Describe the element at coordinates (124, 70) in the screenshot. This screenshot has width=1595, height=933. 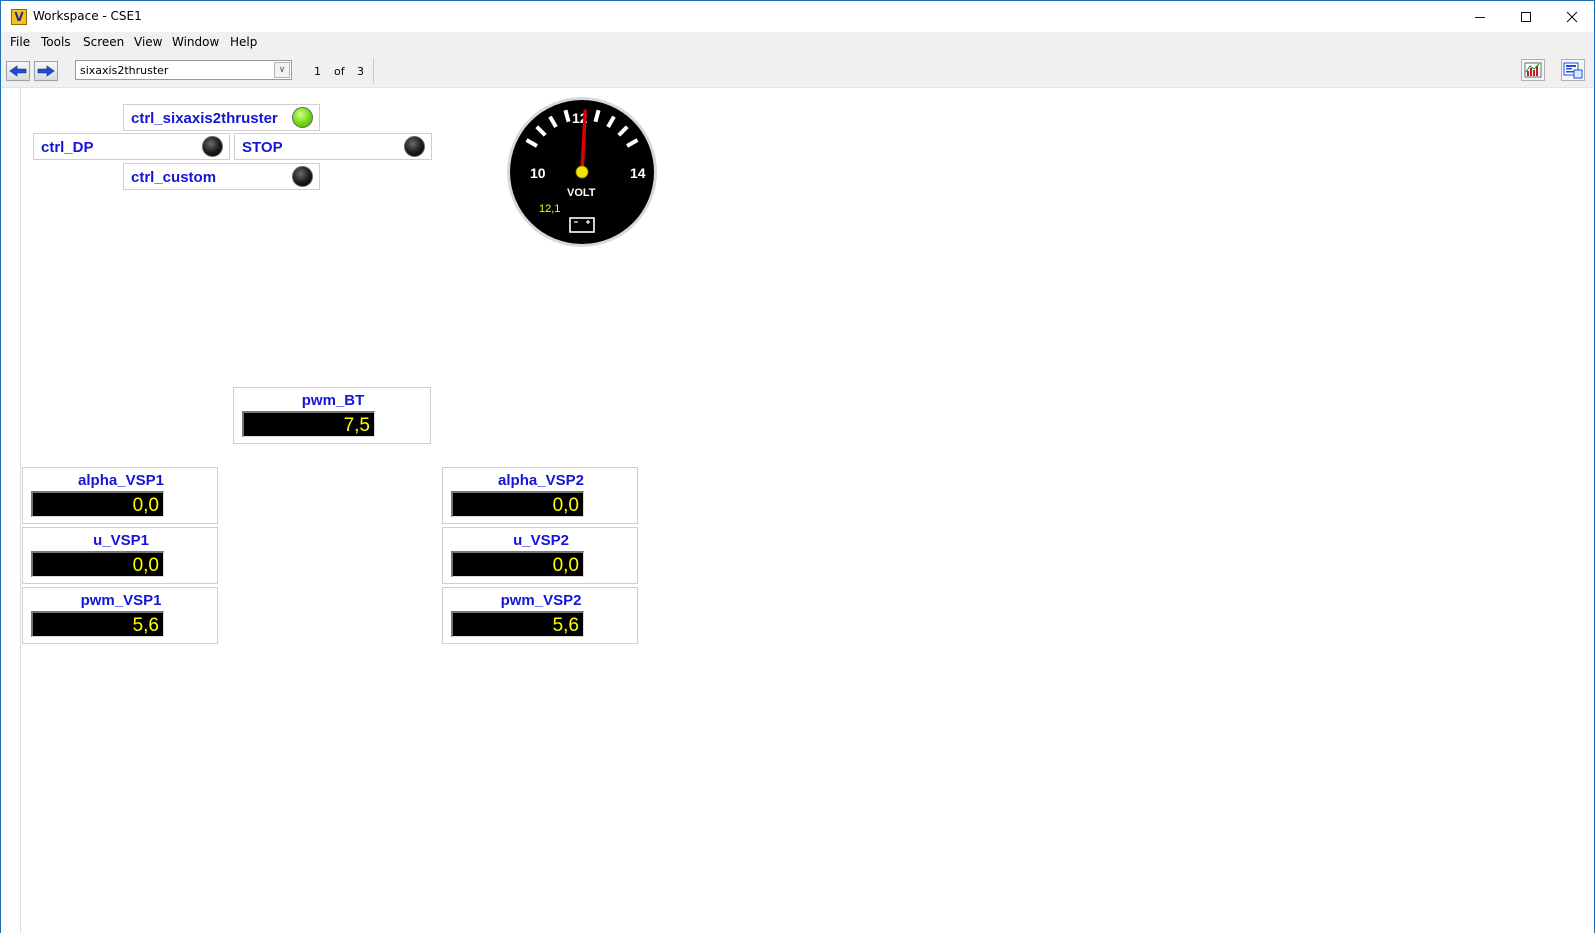
I see `screen-select-value: sixaxis2thruster` at that location.